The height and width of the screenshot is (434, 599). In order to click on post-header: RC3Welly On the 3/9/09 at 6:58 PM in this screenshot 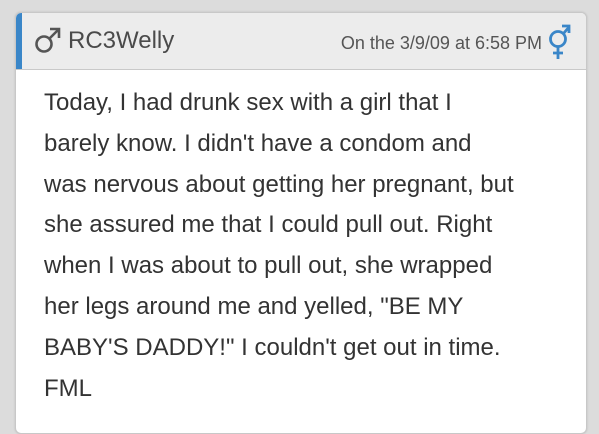, I will do `click(301, 41)`.